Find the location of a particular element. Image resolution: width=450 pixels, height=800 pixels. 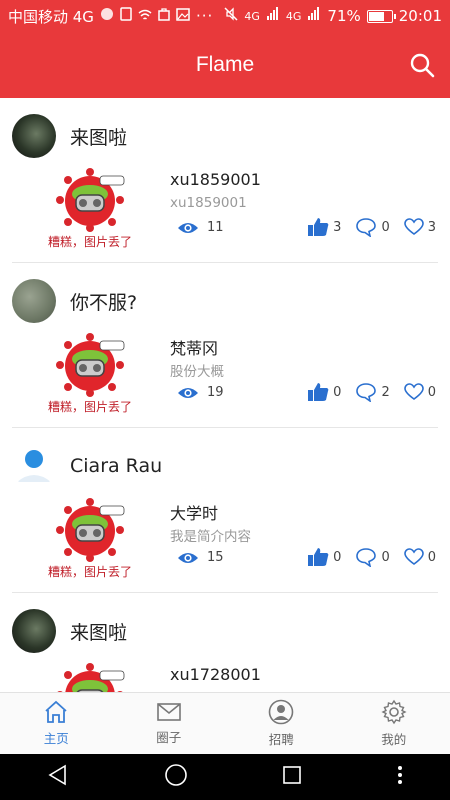

favorite-count: 0 is located at coordinates (431, 392).